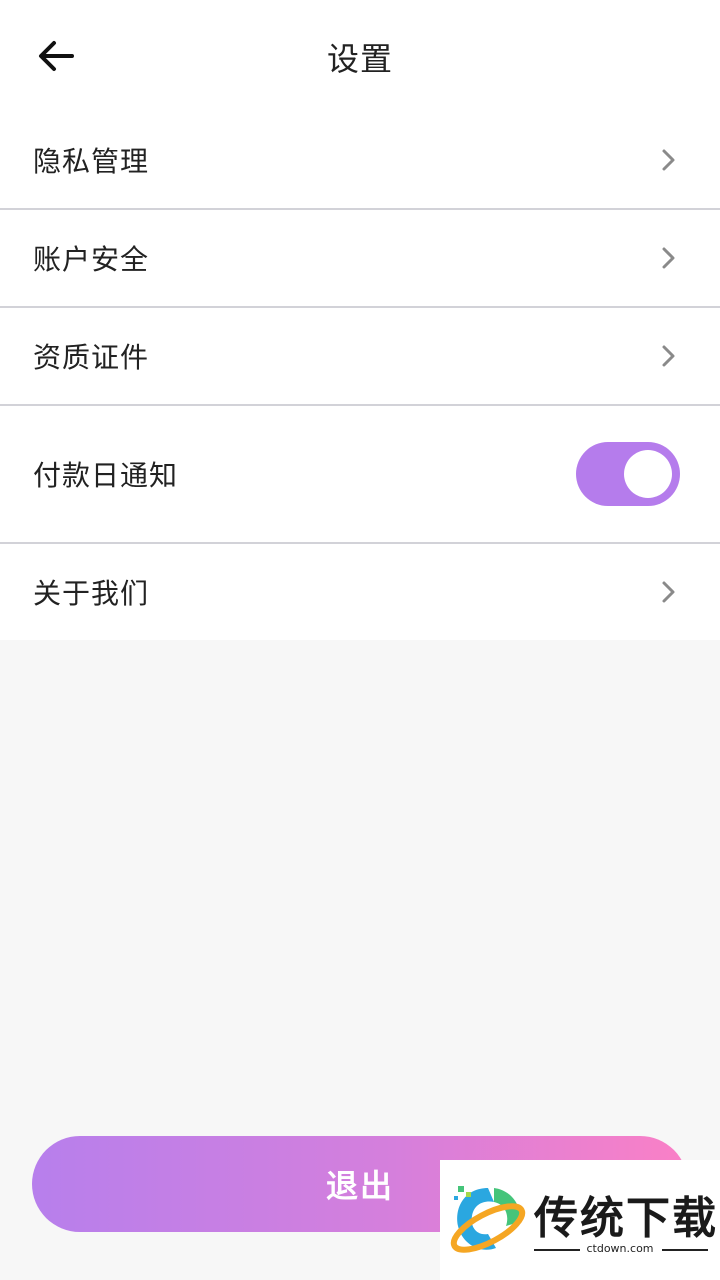 Image resolution: width=720 pixels, height=1280 pixels. Describe the element at coordinates (626, 1218) in the screenshot. I see `watermark-name: 传统下载` at that location.